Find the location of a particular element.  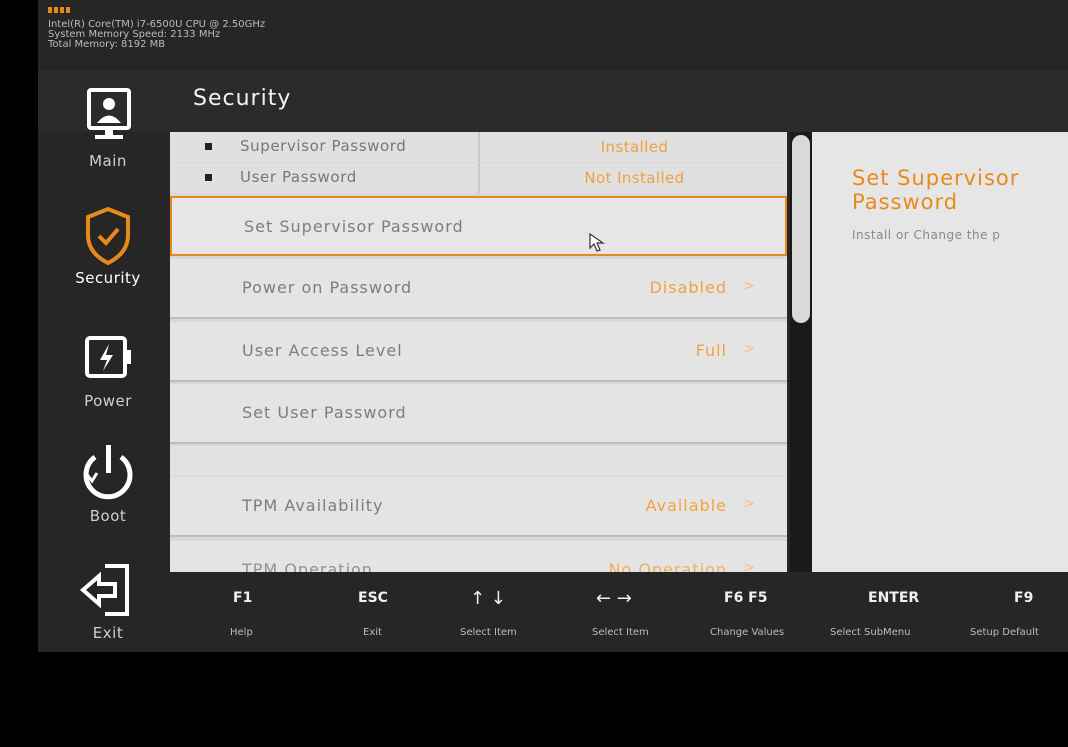

key-f1: F1 is located at coordinates (243, 598).